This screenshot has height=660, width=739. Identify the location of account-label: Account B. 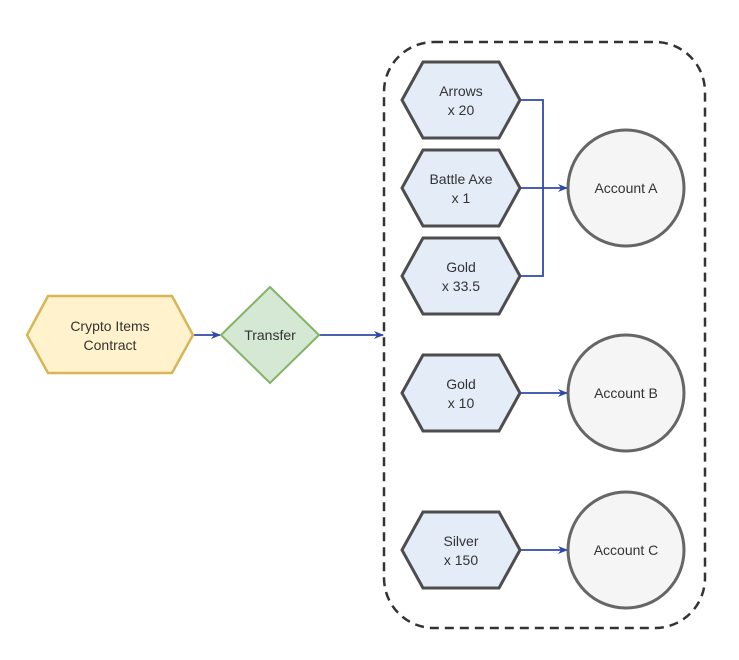
(626, 393).